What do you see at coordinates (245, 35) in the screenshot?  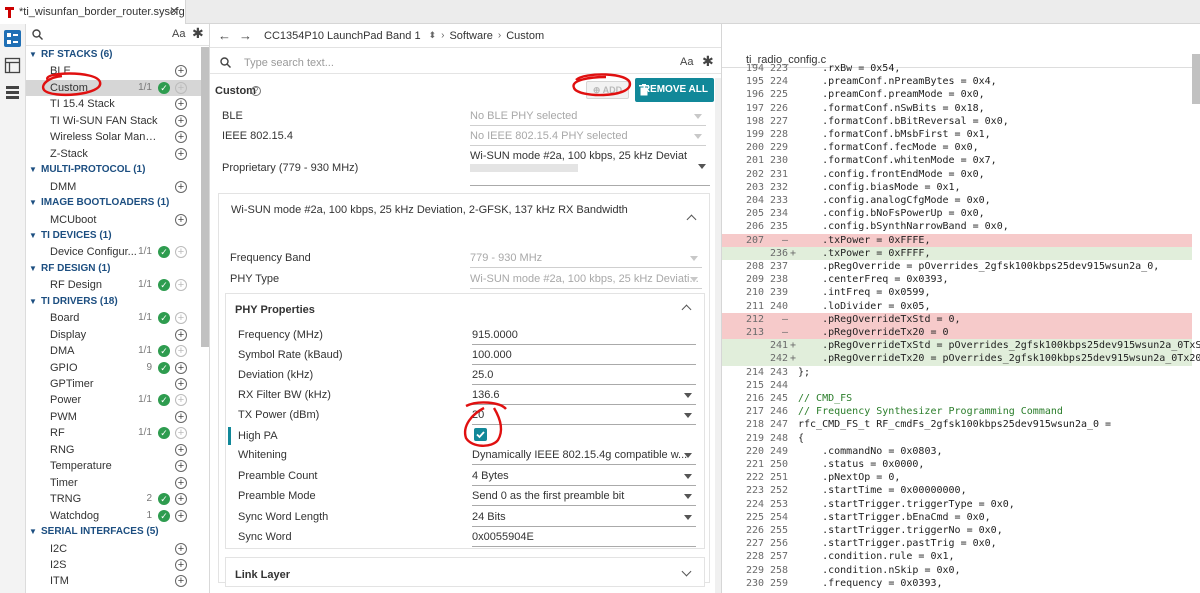 I see `forward-arrow-icon: →` at bounding box center [245, 35].